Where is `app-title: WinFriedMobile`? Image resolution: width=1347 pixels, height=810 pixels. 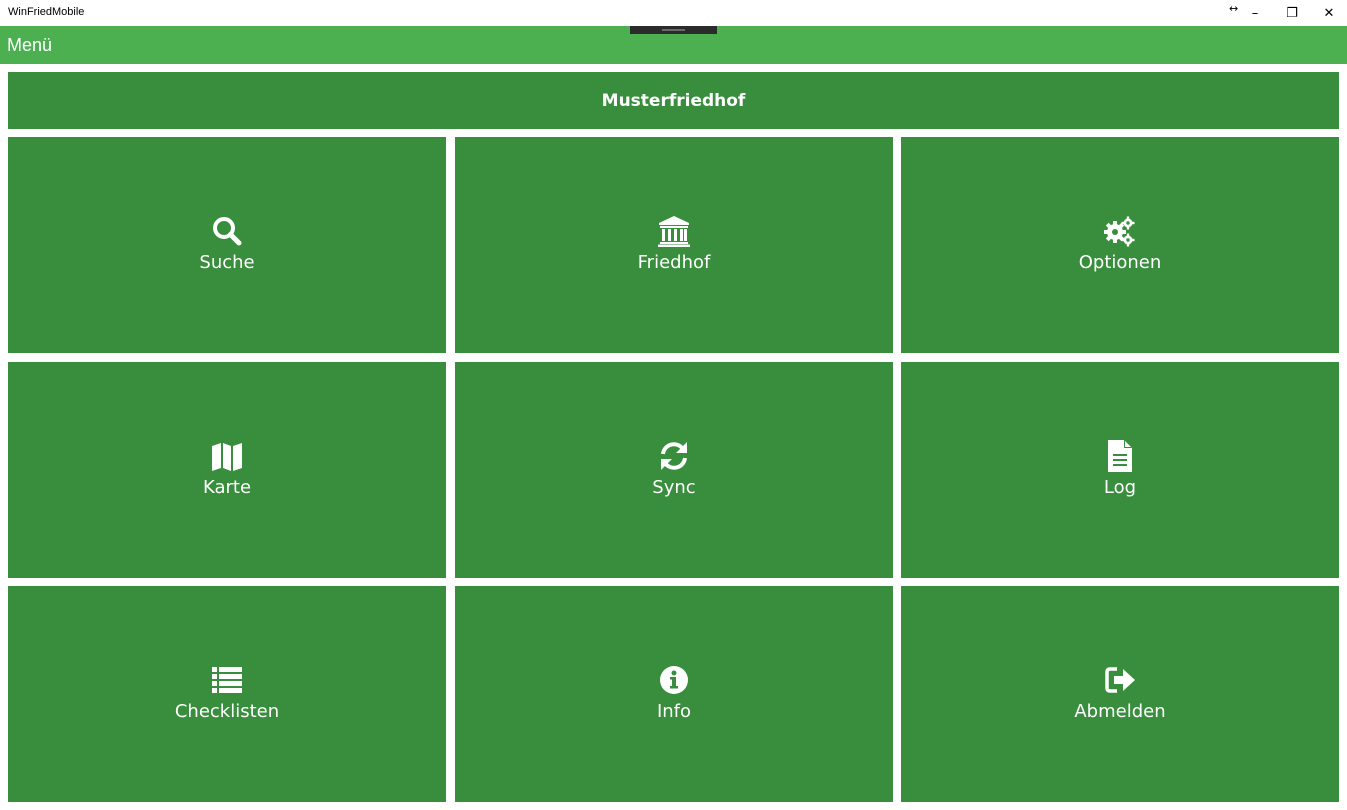
app-title: WinFriedMobile is located at coordinates (46, 12).